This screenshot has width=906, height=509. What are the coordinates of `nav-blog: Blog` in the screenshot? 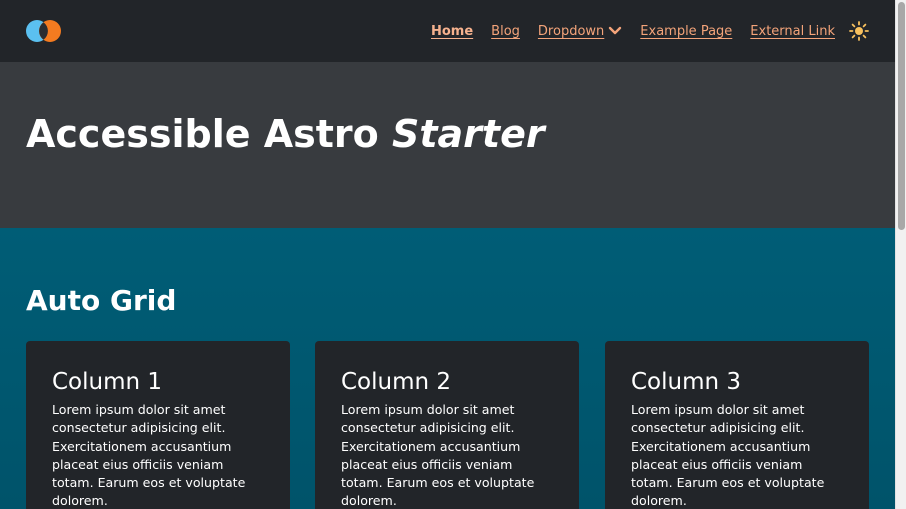 It's located at (505, 31).